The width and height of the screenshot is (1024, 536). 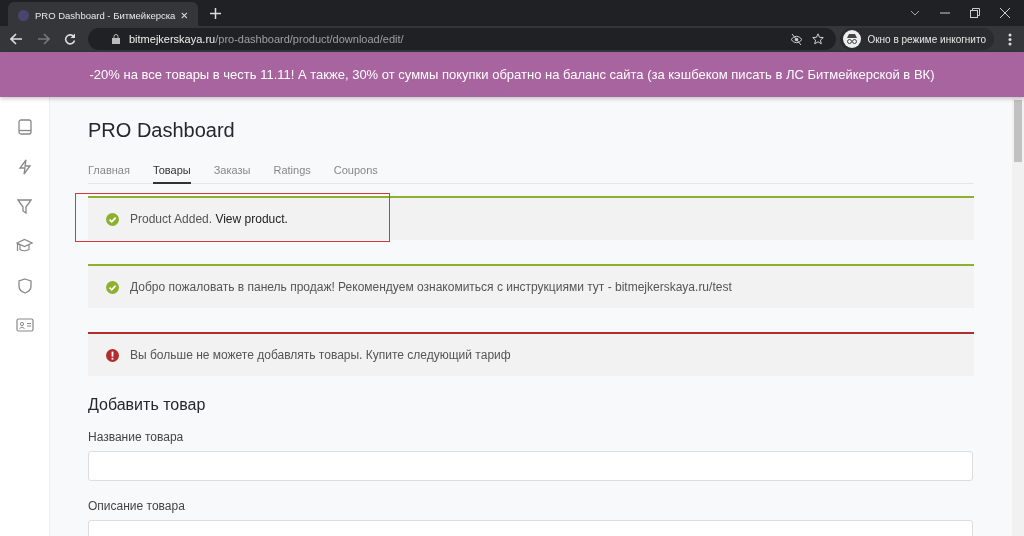 I want to click on browser-tab: PRO Dashboard - Битмейкерска, so click(x=103, y=15).